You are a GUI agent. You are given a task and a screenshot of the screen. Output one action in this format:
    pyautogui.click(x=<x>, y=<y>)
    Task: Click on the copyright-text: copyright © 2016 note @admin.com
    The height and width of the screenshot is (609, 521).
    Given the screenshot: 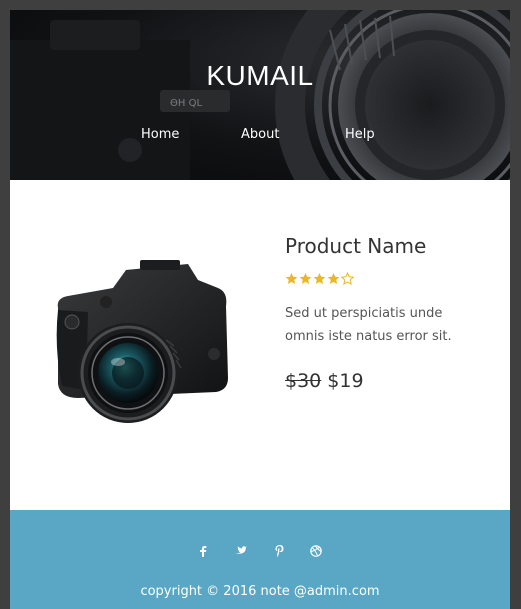 What is the action you would take?
    pyautogui.click(x=260, y=591)
    